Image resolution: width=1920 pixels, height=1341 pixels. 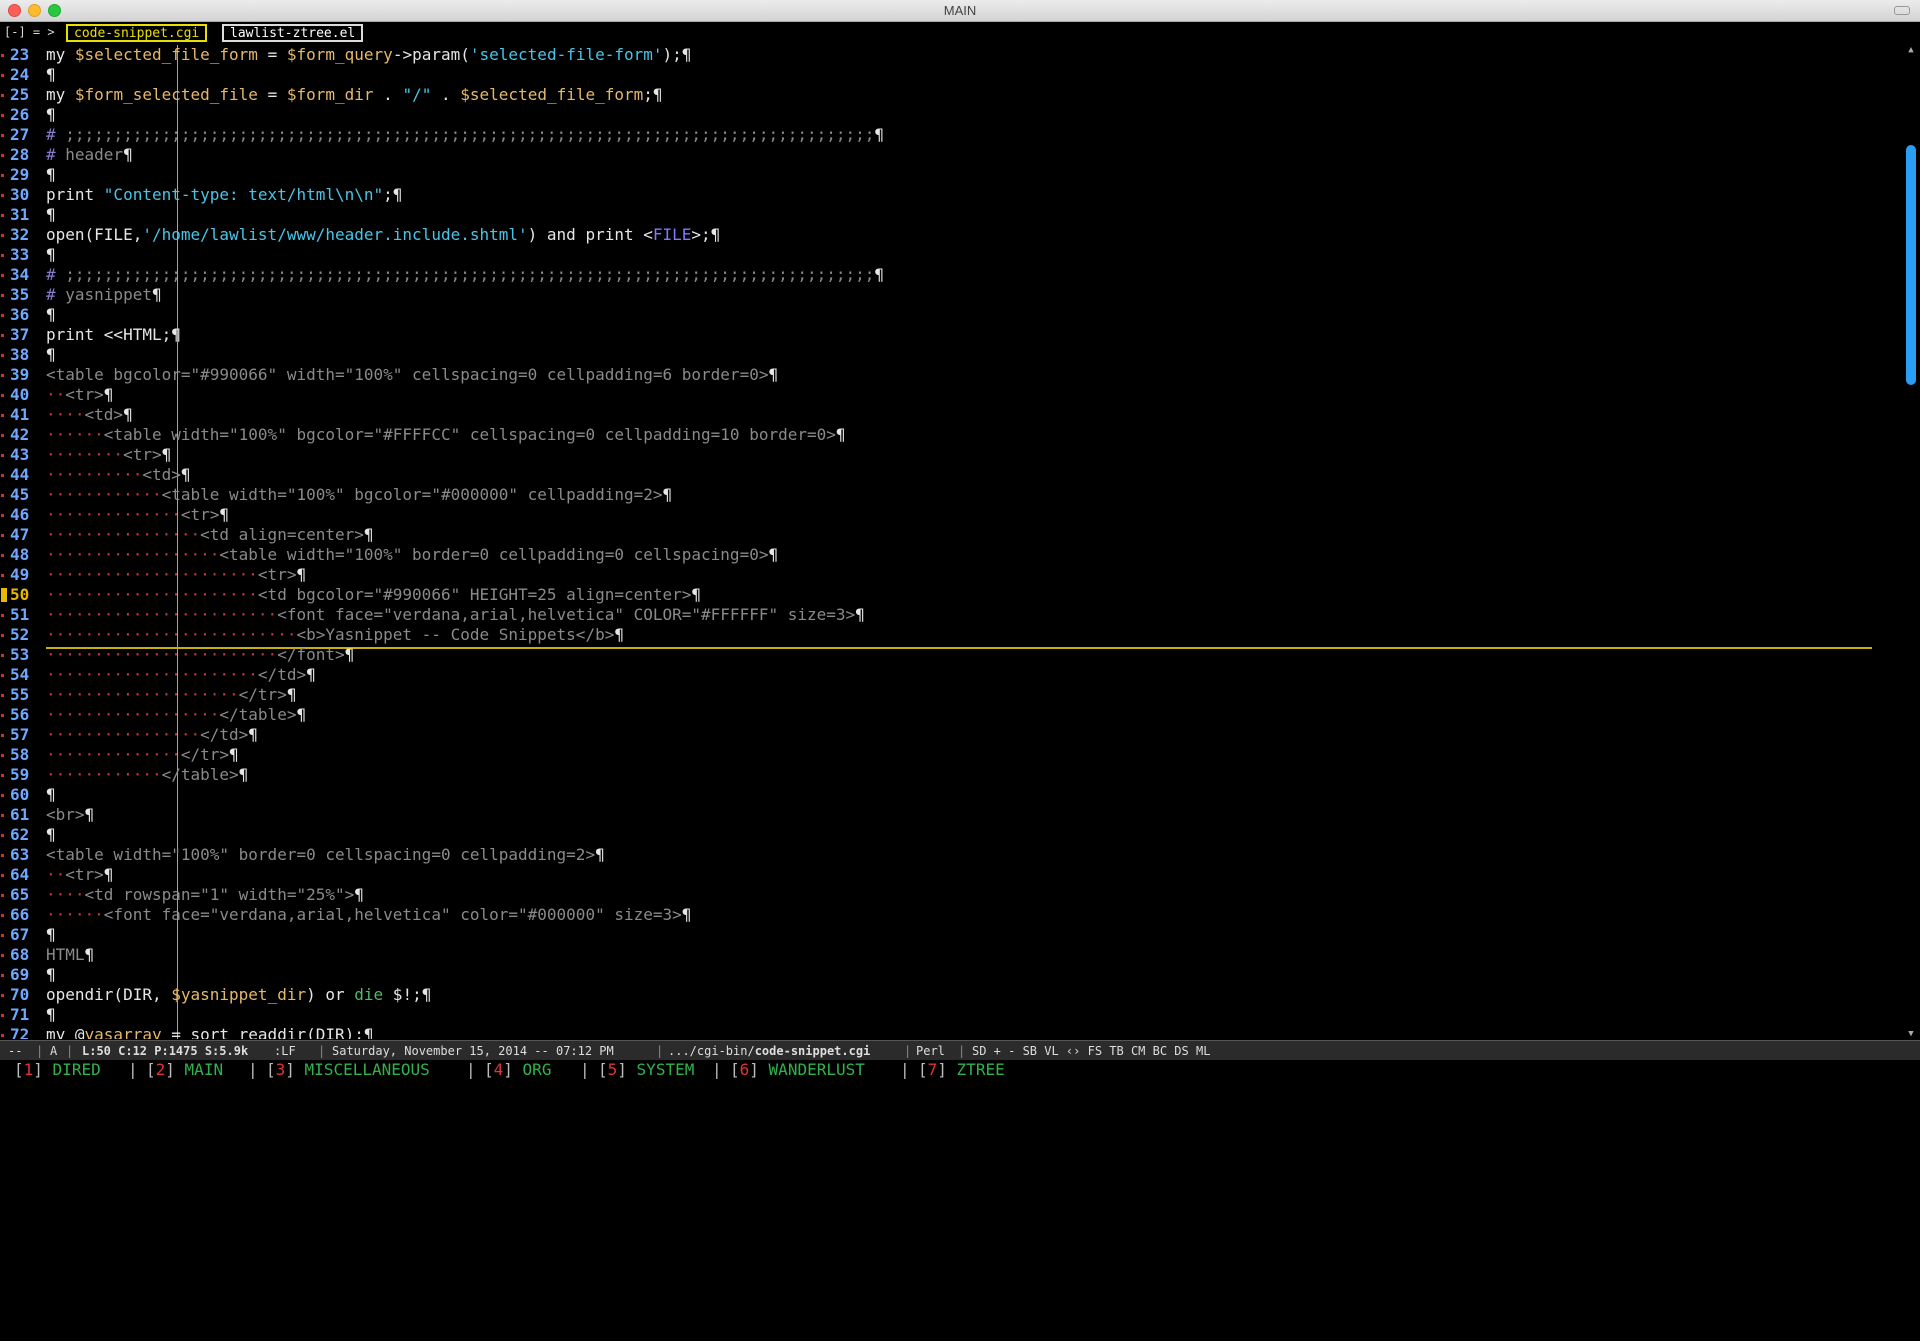 I want to click on code-line: 60 ¶, so click(x=951, y=795).